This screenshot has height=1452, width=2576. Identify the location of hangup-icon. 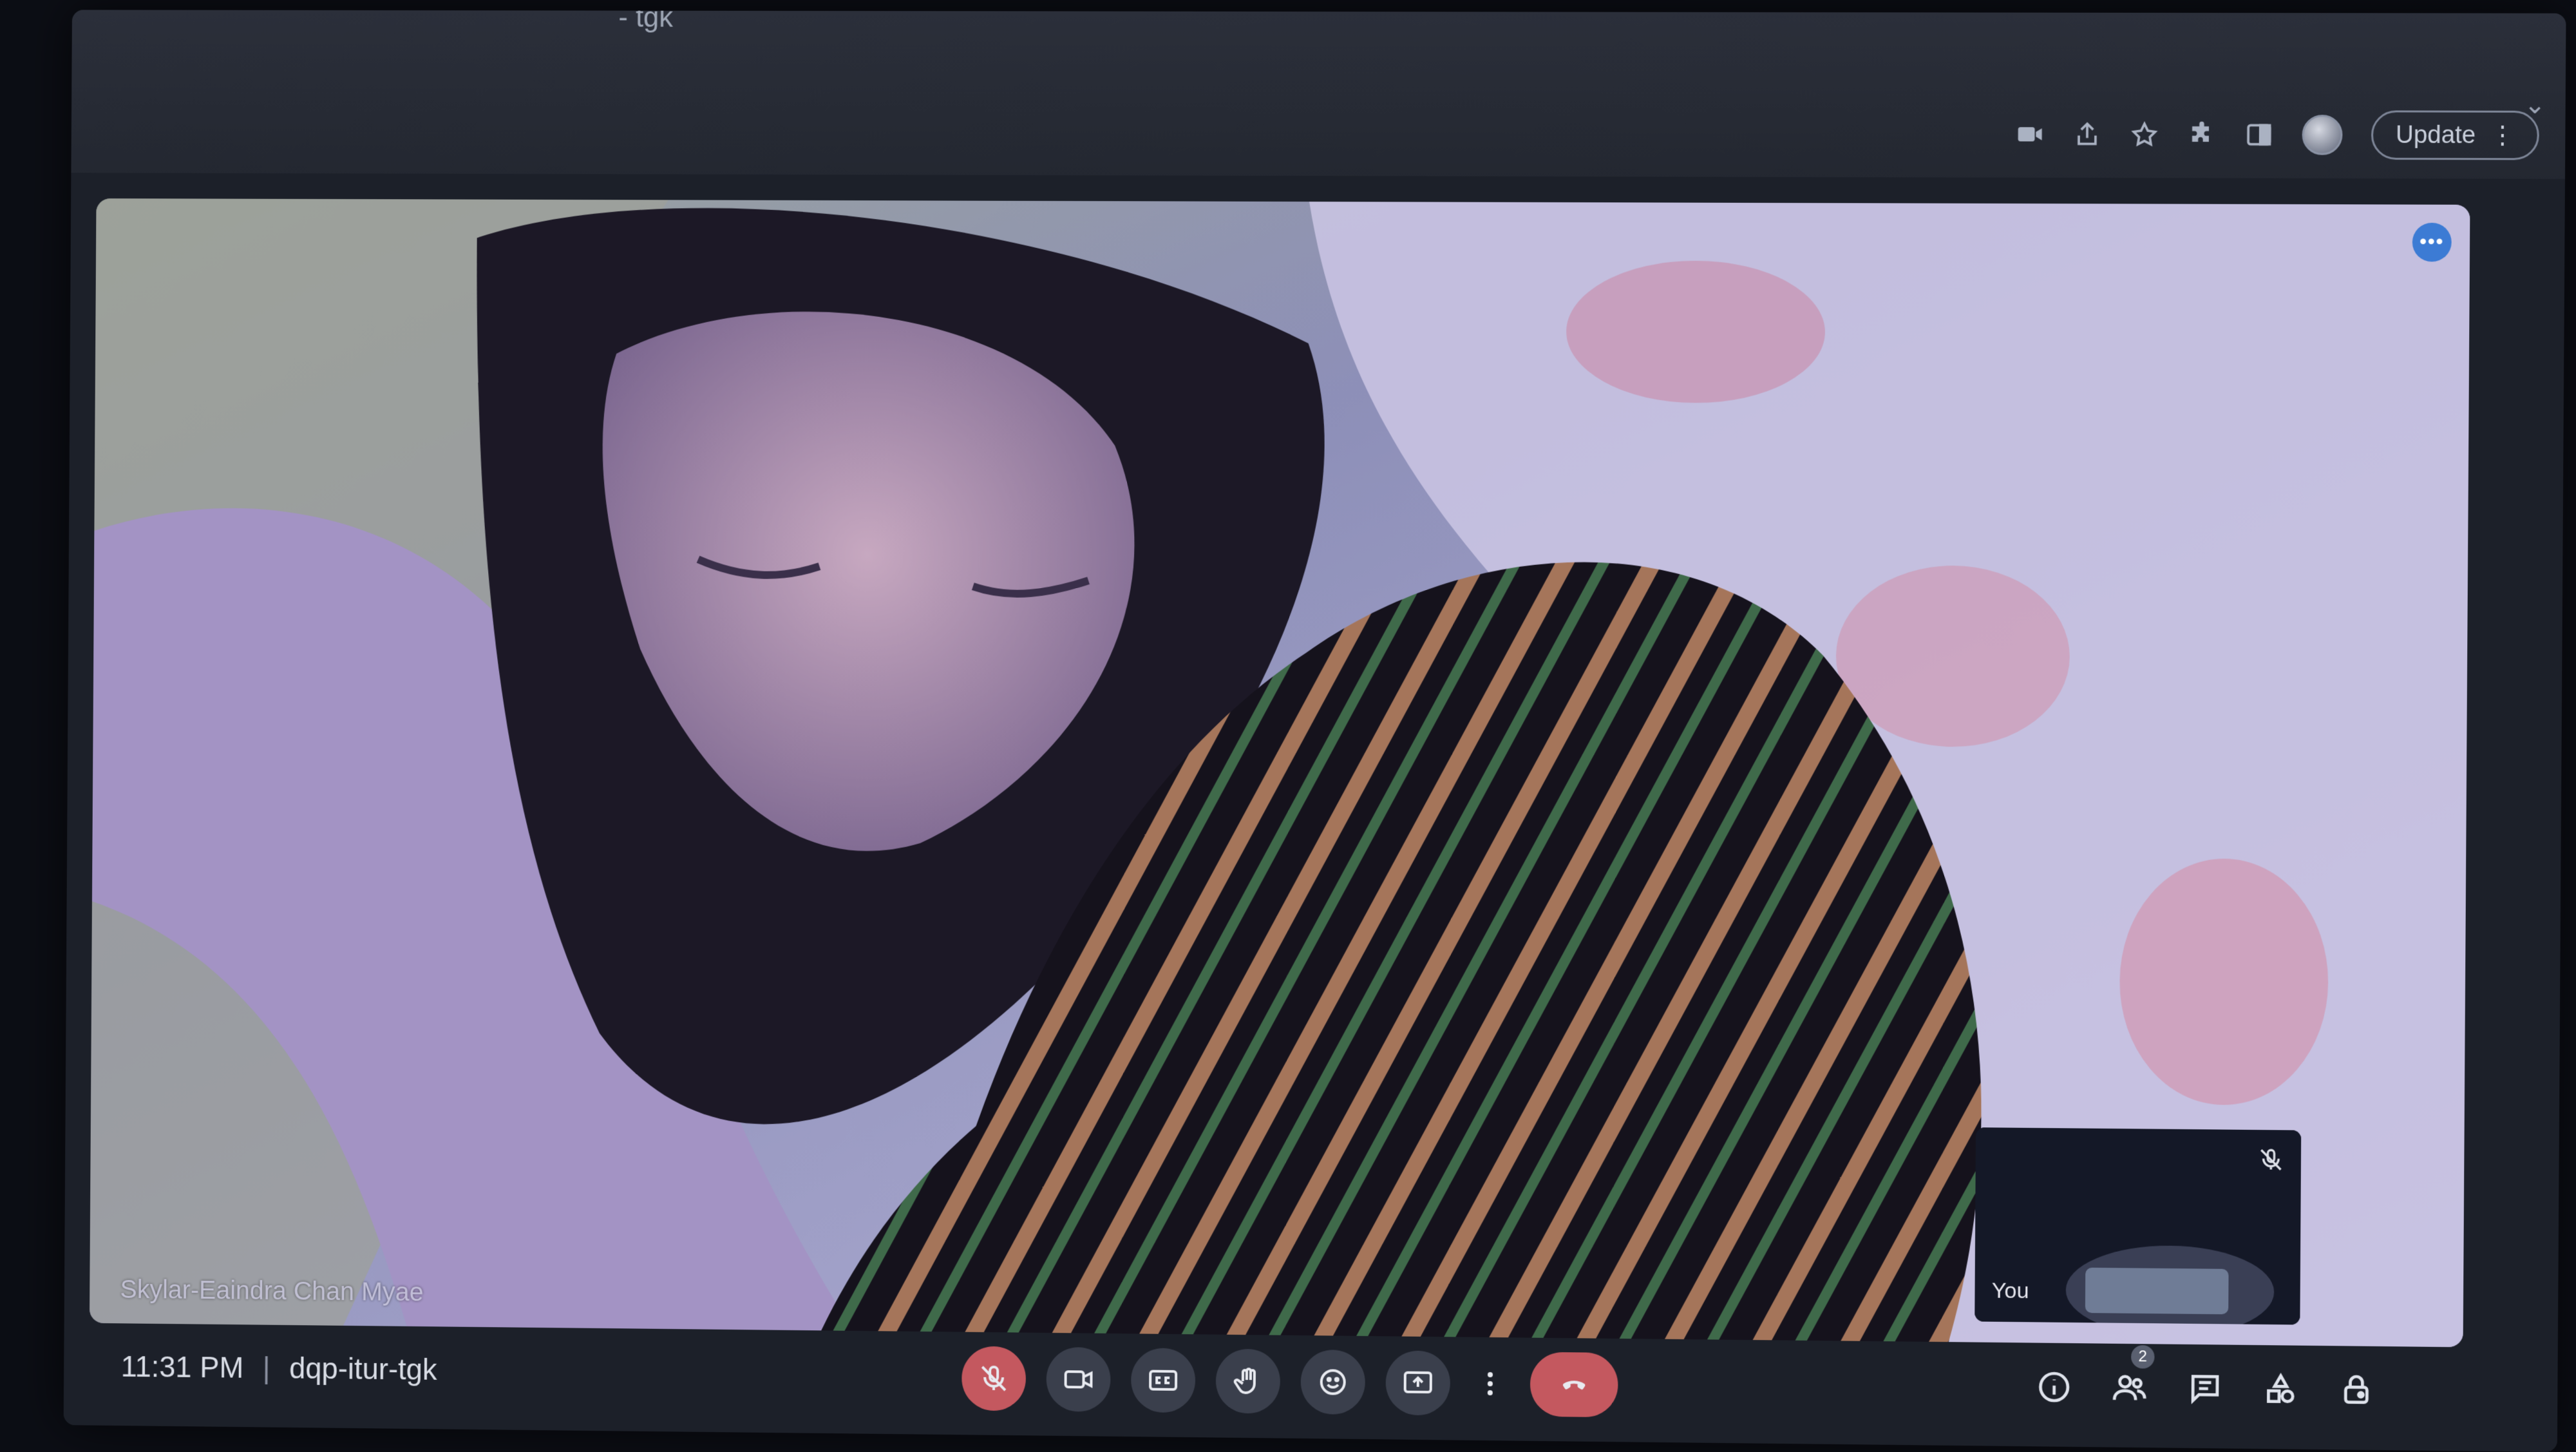
(1574, 1384).